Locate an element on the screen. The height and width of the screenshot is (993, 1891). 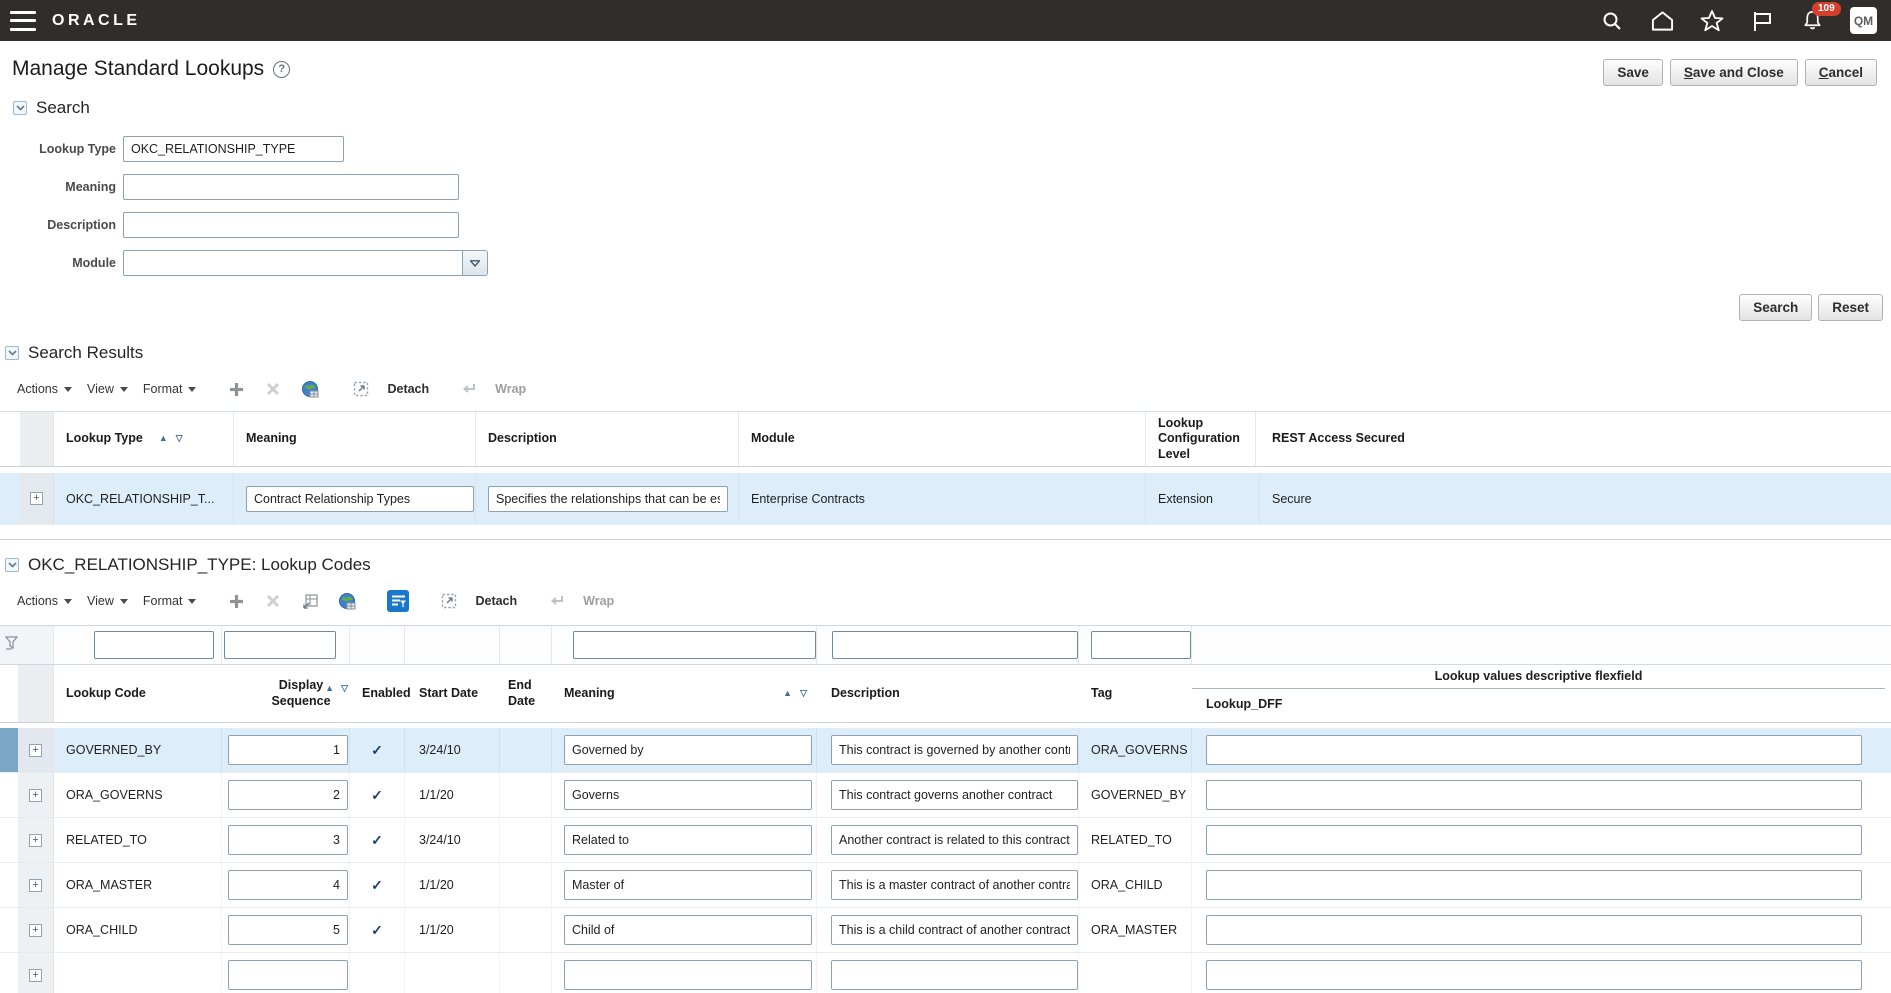
detach-button: Detach is located at coordinates (496, 601).